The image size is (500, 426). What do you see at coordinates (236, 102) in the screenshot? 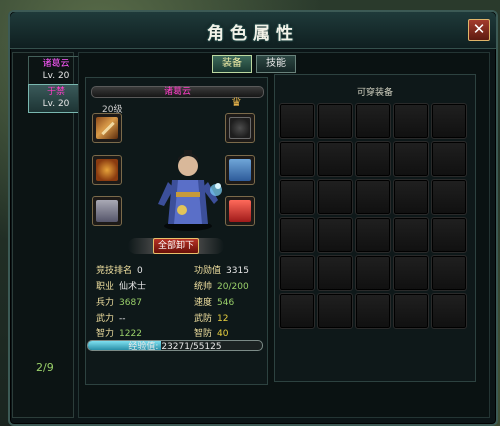
I see `crown-icon: ♛` at bounding box center [236, 102].